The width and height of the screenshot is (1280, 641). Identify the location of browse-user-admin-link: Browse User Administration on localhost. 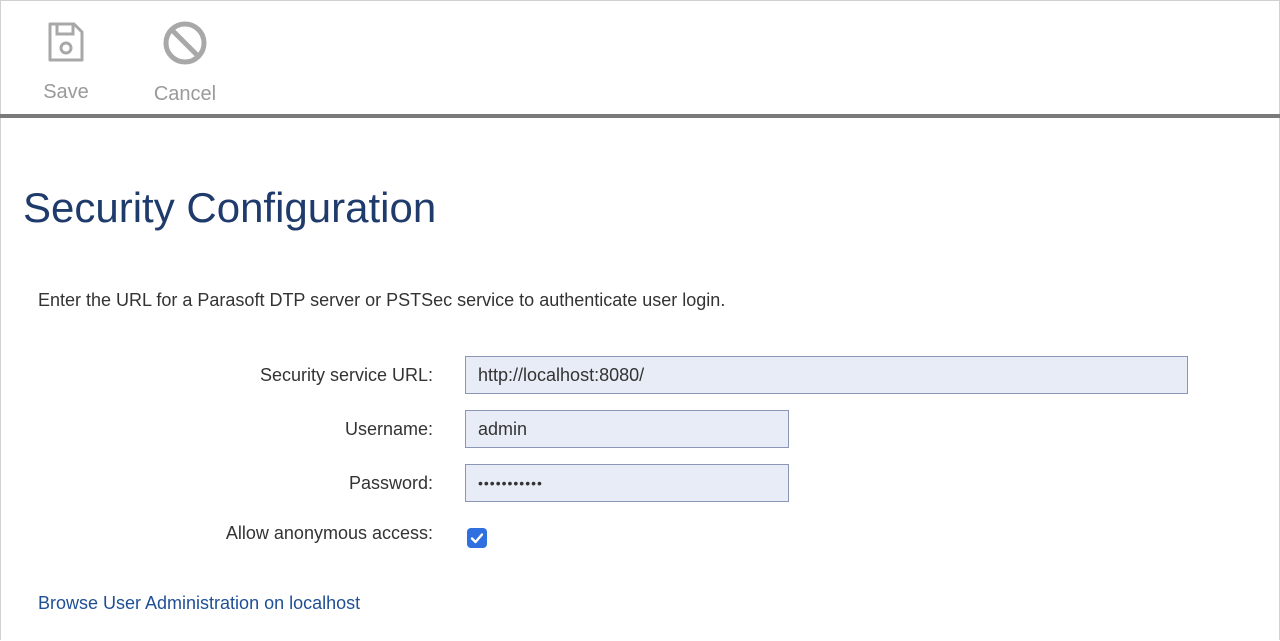
(199, 603).